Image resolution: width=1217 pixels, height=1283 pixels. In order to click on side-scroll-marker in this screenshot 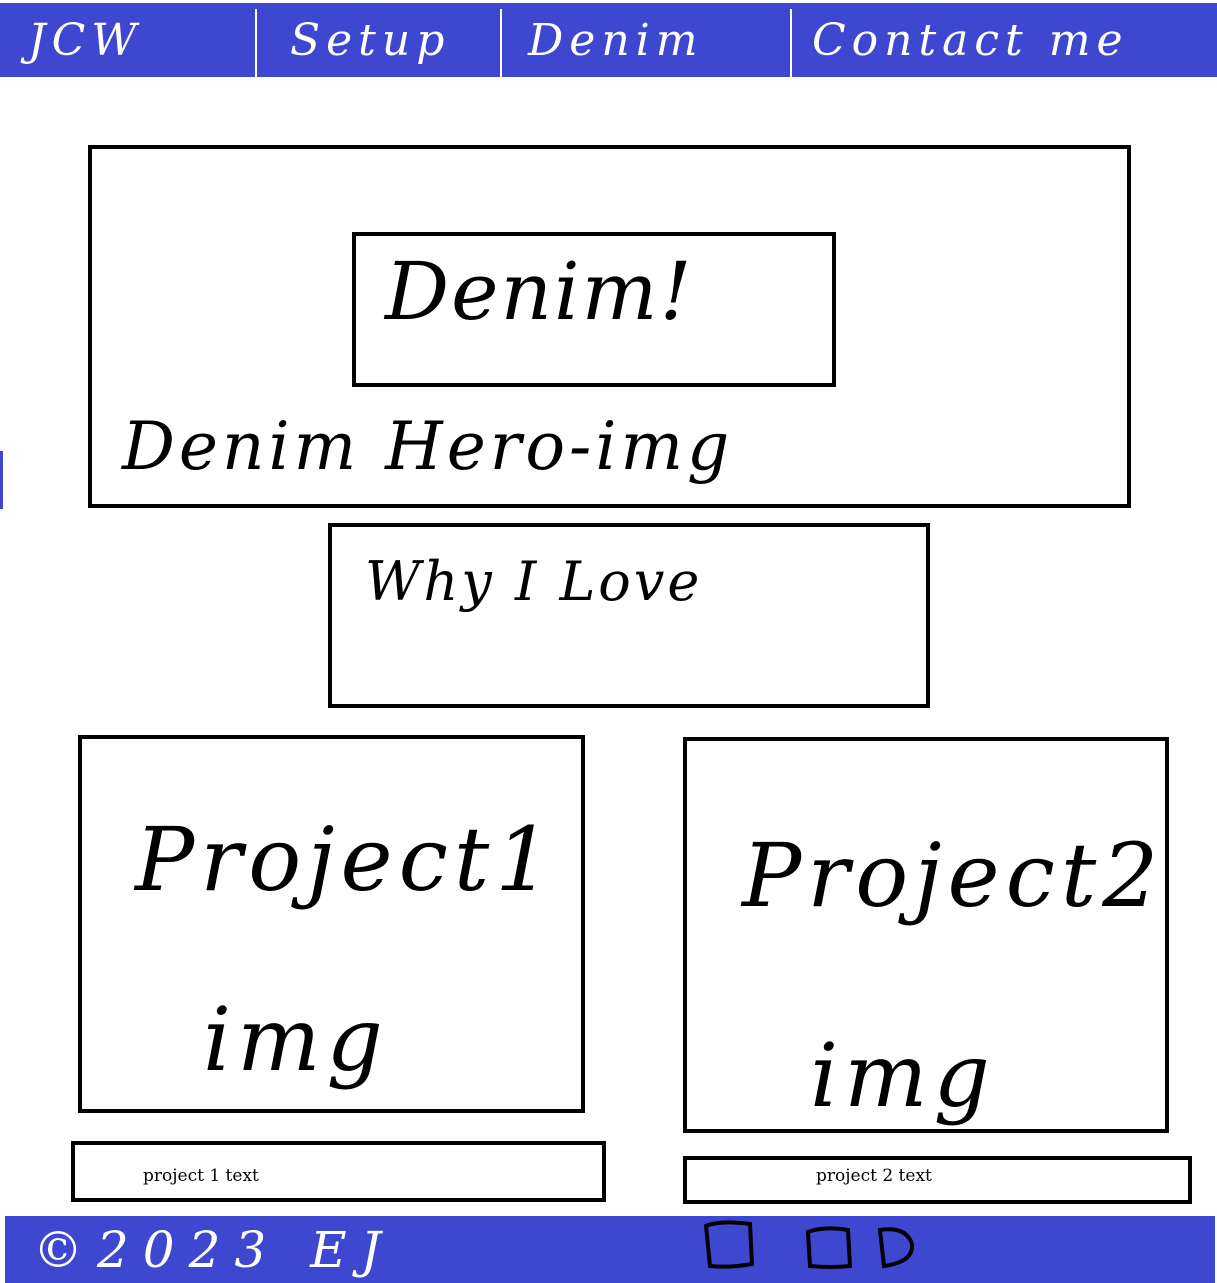, I will do `click(1, 480)`.